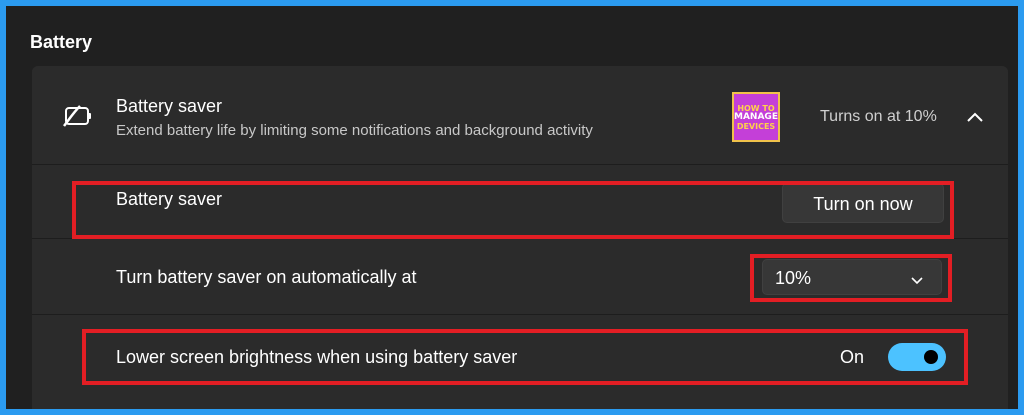  I want to click on turn-on-now-button: Turn on now, so click(863, 203).